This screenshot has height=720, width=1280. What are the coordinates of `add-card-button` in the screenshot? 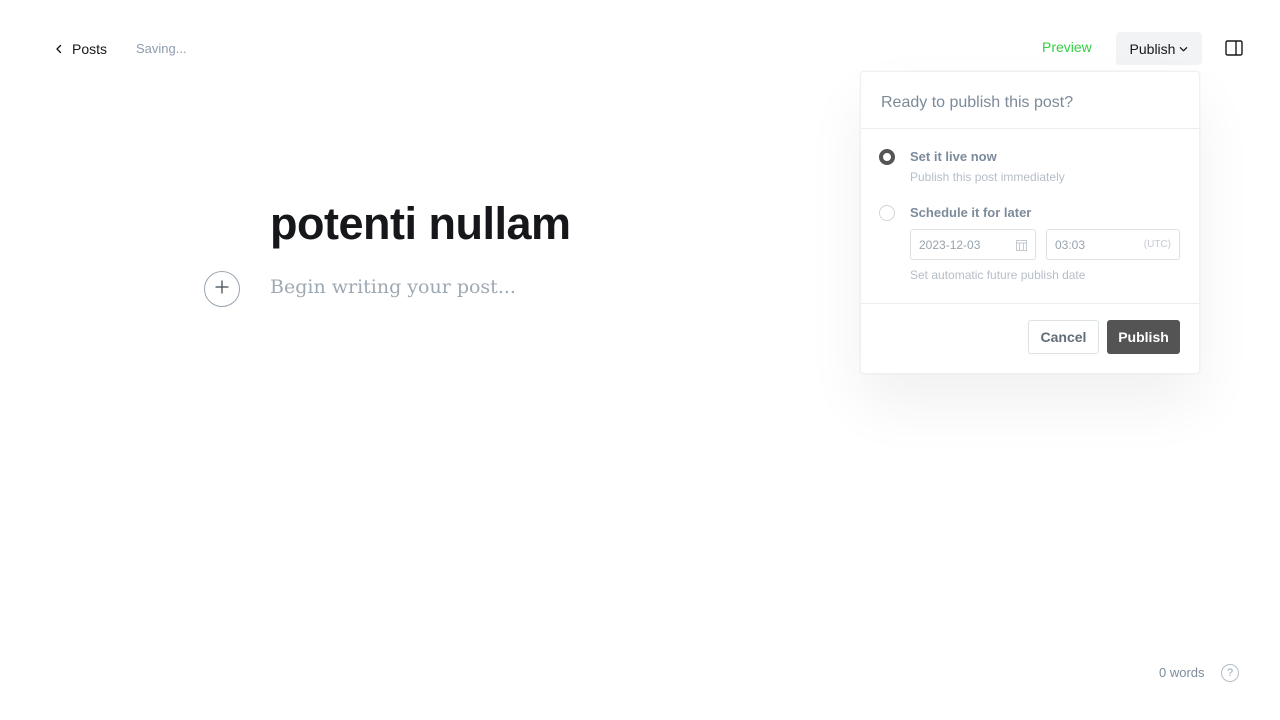 It's located at (222, 289).